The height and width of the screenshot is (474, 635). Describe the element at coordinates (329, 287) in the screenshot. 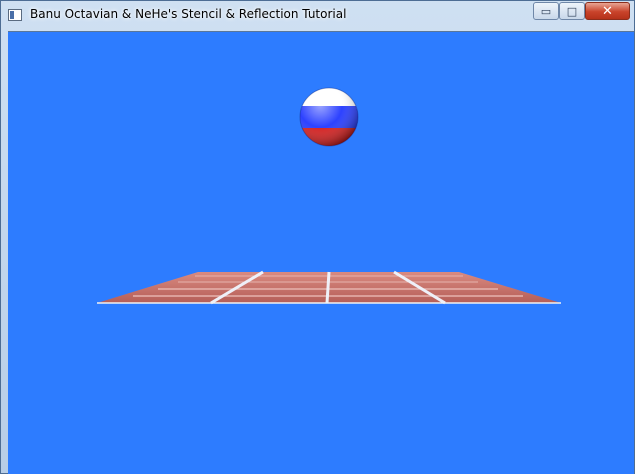

I see `reflective-floor` at that location.